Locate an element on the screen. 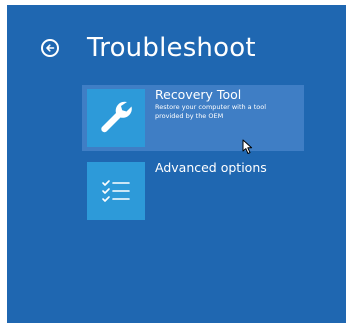  back-button is located at coordinates (50, 48).